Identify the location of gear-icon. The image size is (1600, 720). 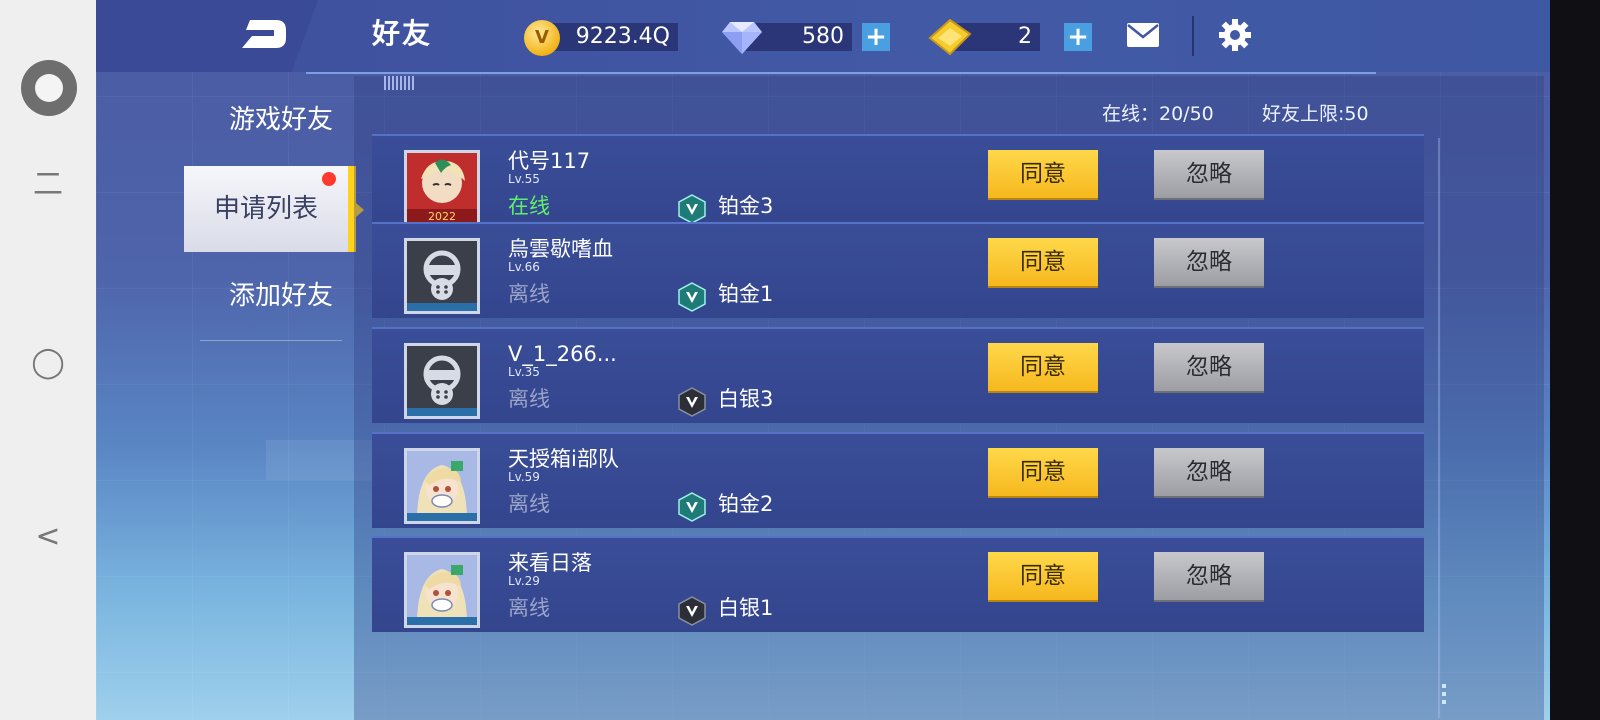
(1235, 35).